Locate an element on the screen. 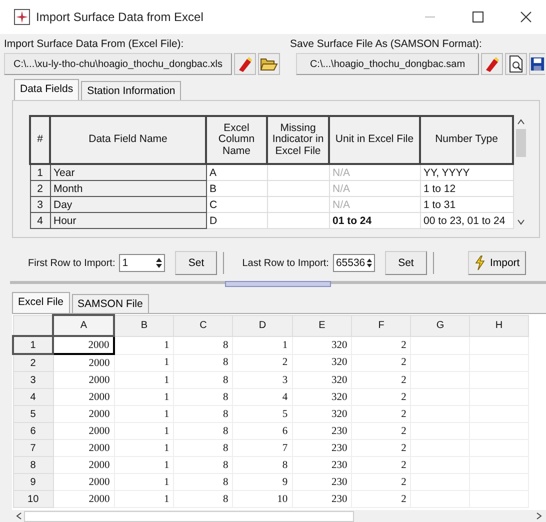 The width and height of the screenshot is (546, 522). table-cell: C is located at coordinates (236, 204).